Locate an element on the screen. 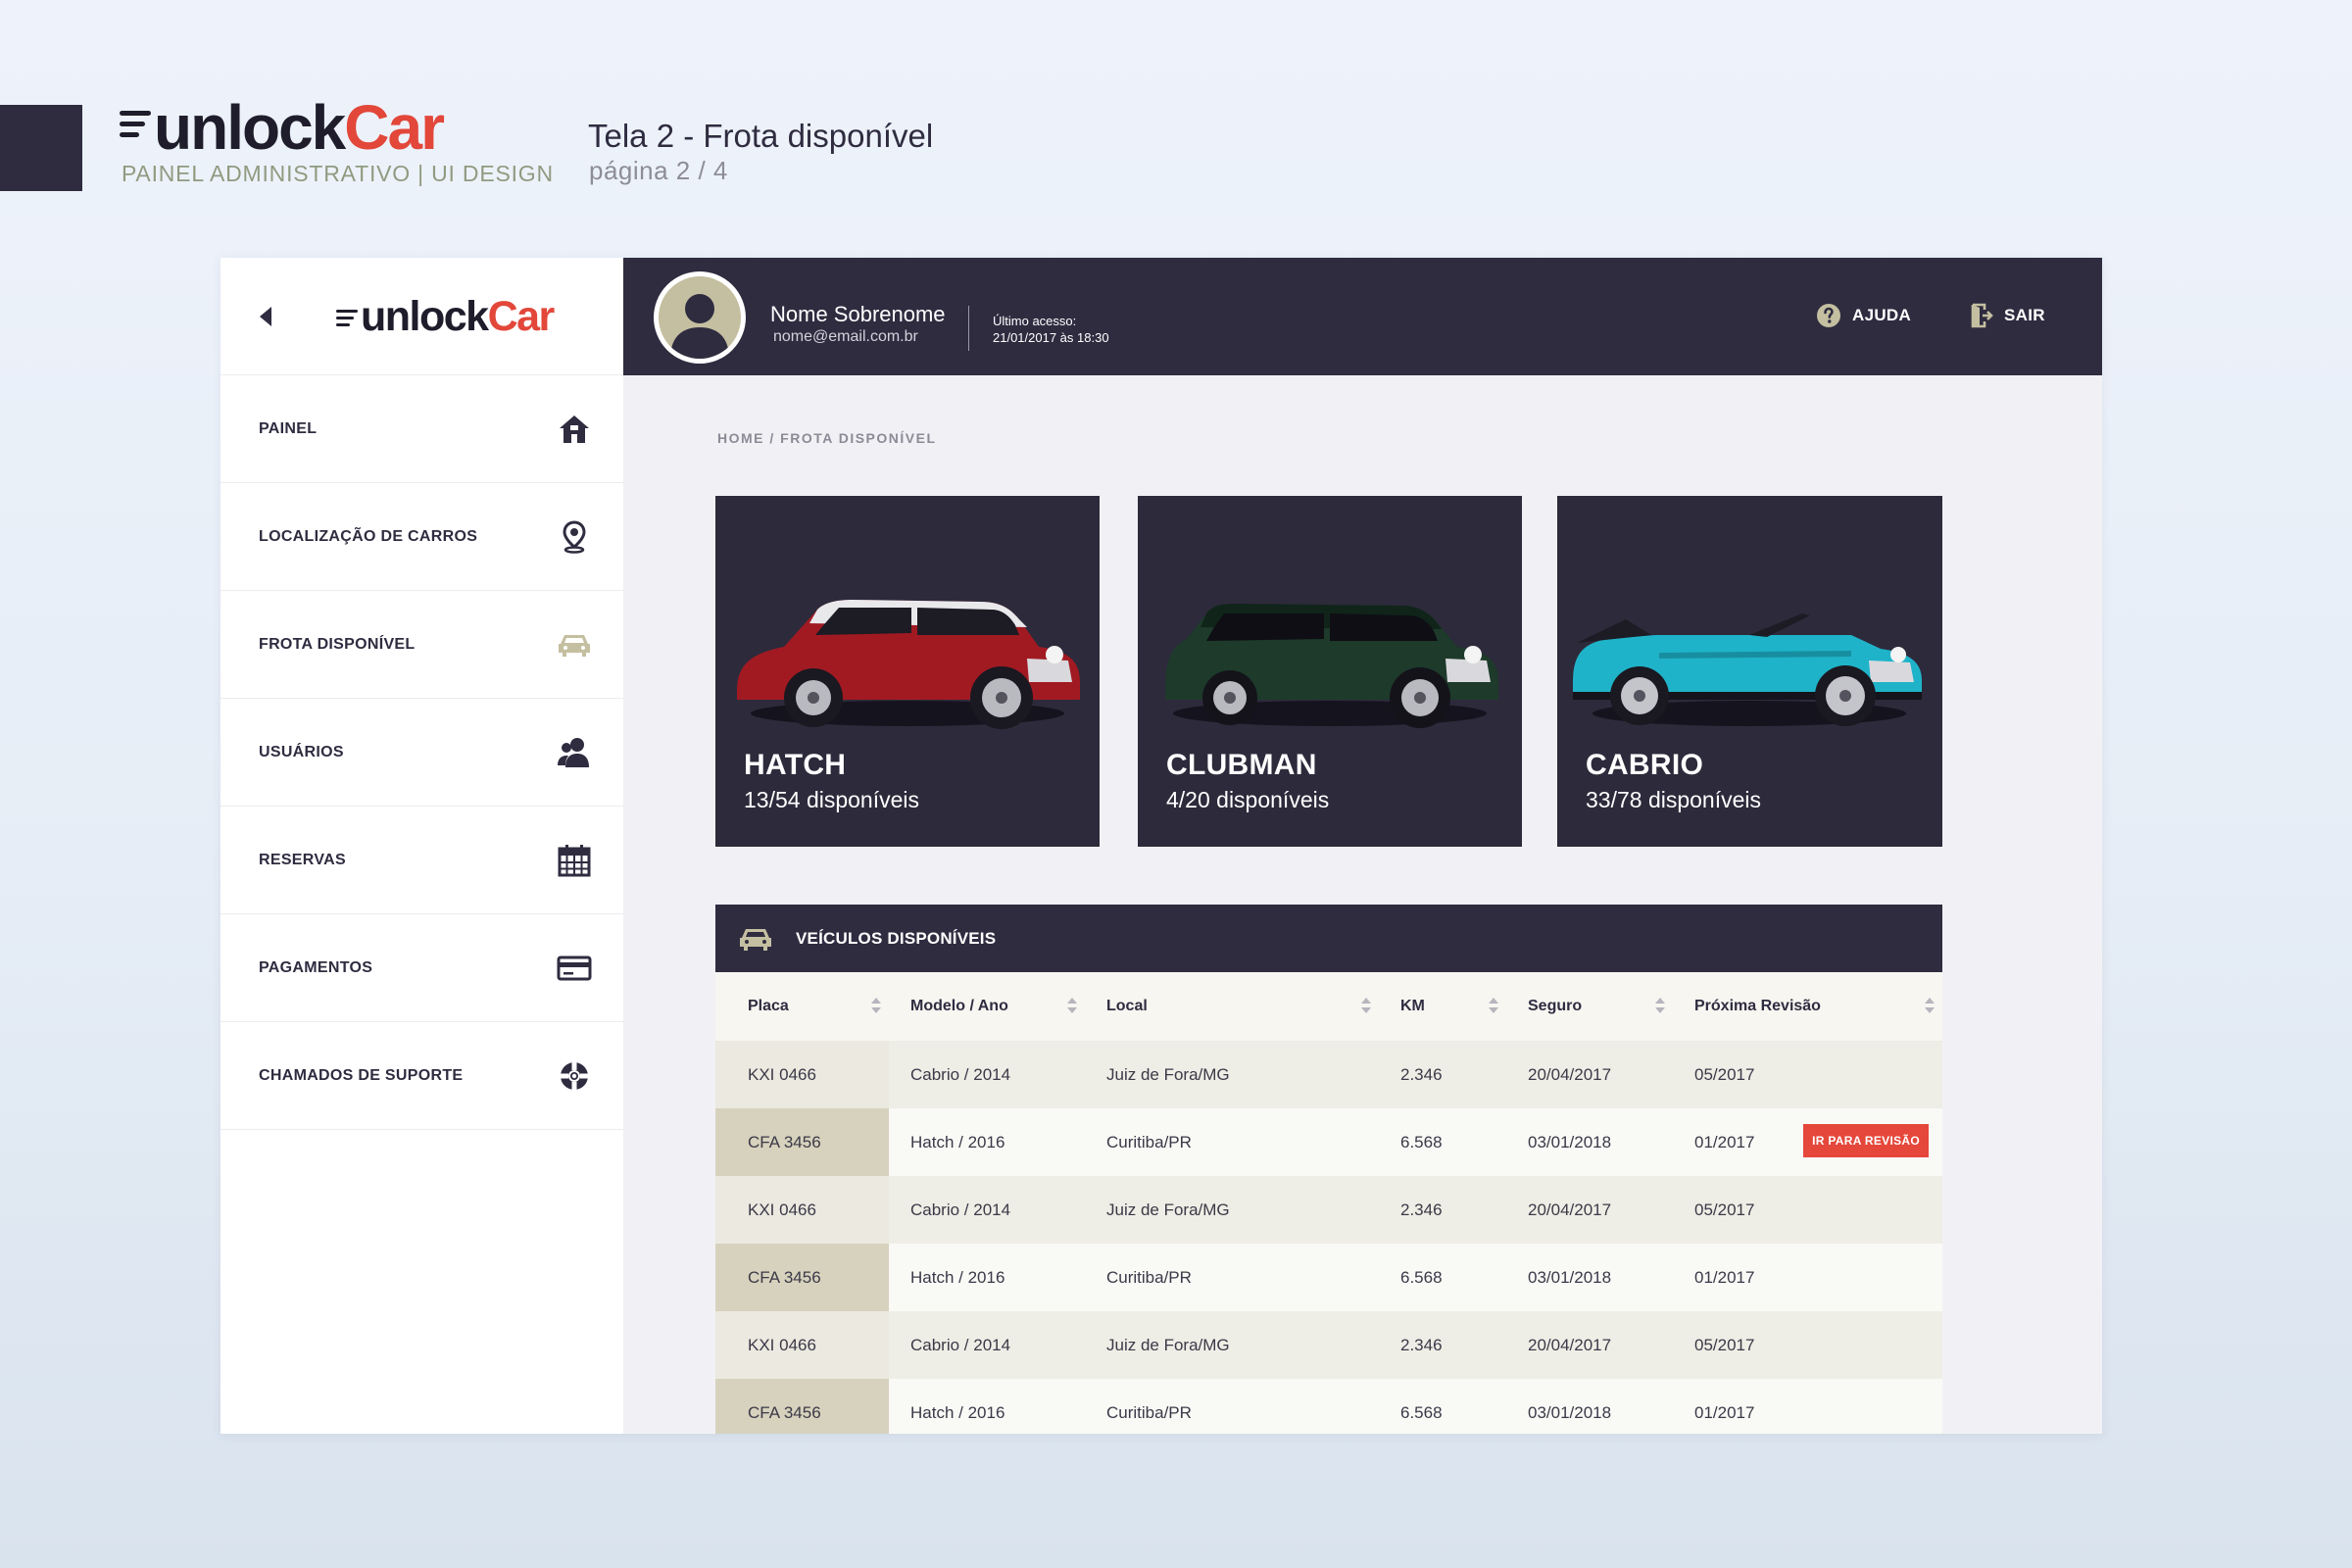  card-availability: 33/78 disponíveis is located at coordinates (1674, 799).